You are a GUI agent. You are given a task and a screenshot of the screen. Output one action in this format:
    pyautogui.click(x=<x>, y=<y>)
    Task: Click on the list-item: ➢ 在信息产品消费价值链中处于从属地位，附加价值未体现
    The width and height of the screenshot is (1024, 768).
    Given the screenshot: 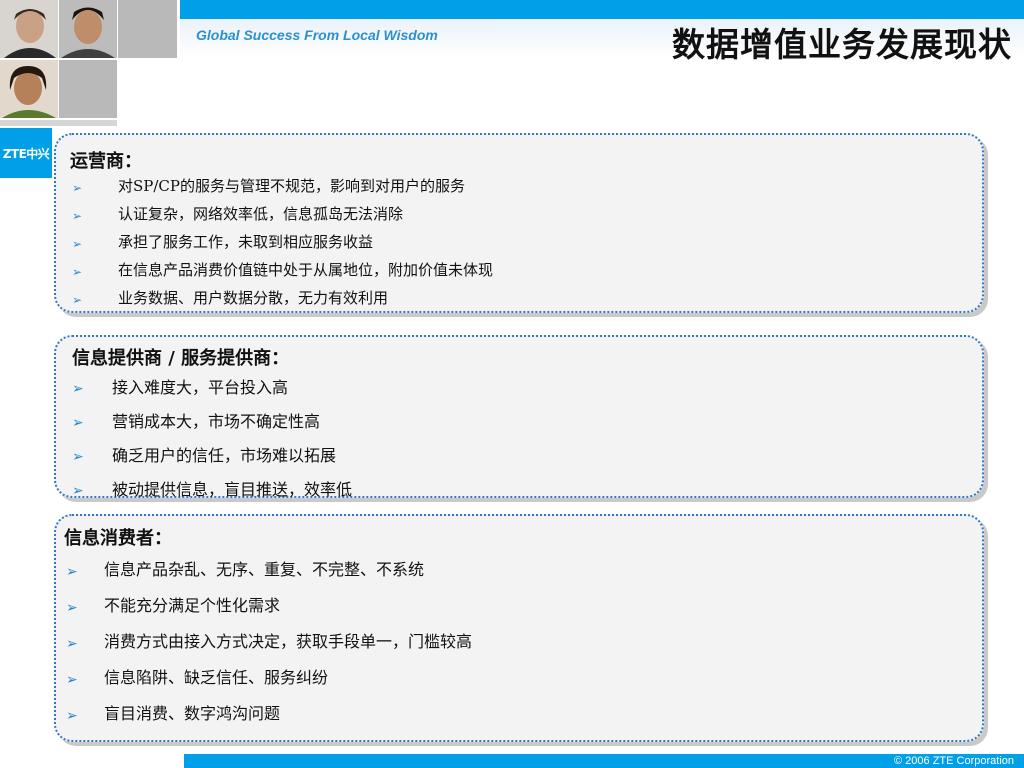 What is the action you would take?
    pyautogui.click(x=282, y=273)
    